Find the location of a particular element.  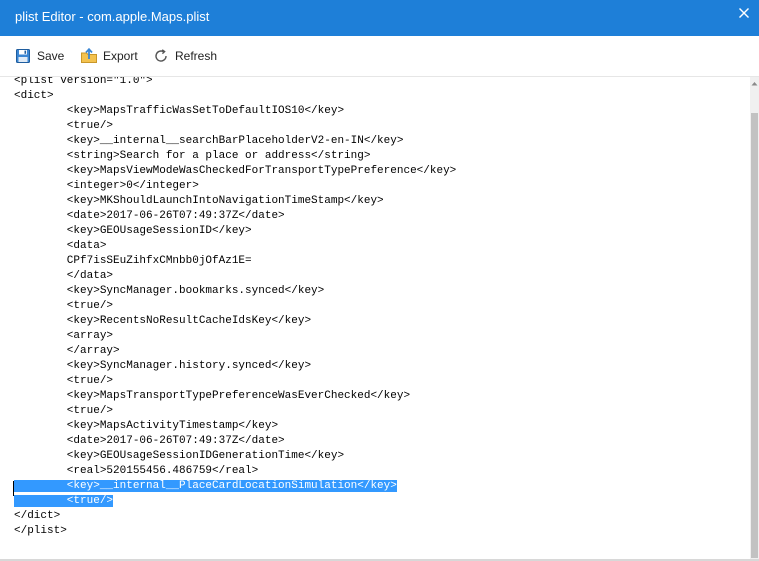

selected-text: <true/> is located at coordinates (64, 501).